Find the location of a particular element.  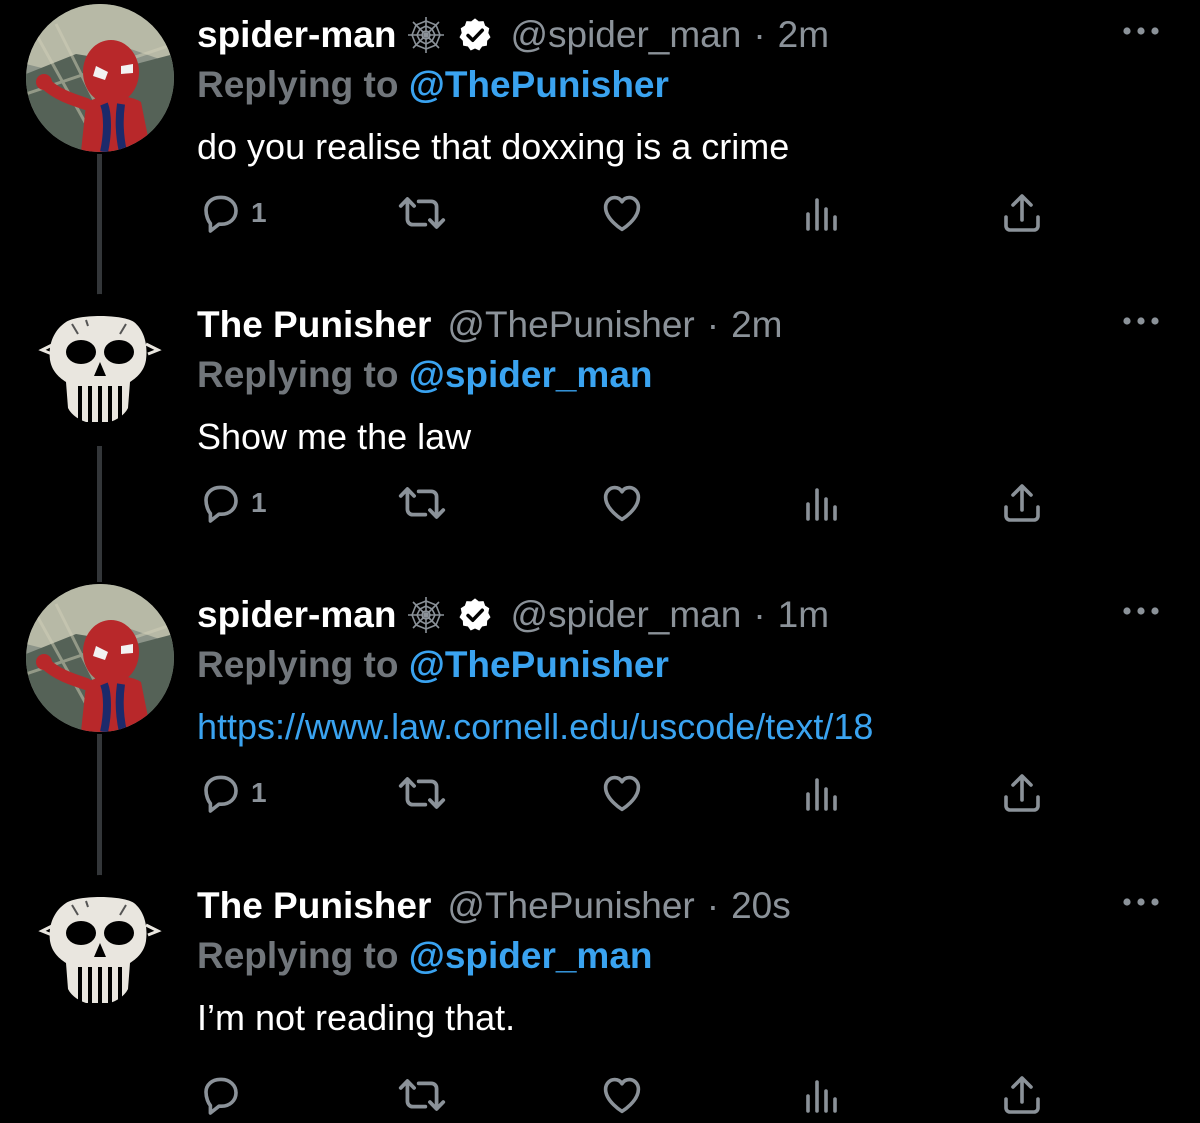

tweet-actions is located at coordinates (600, 1095).